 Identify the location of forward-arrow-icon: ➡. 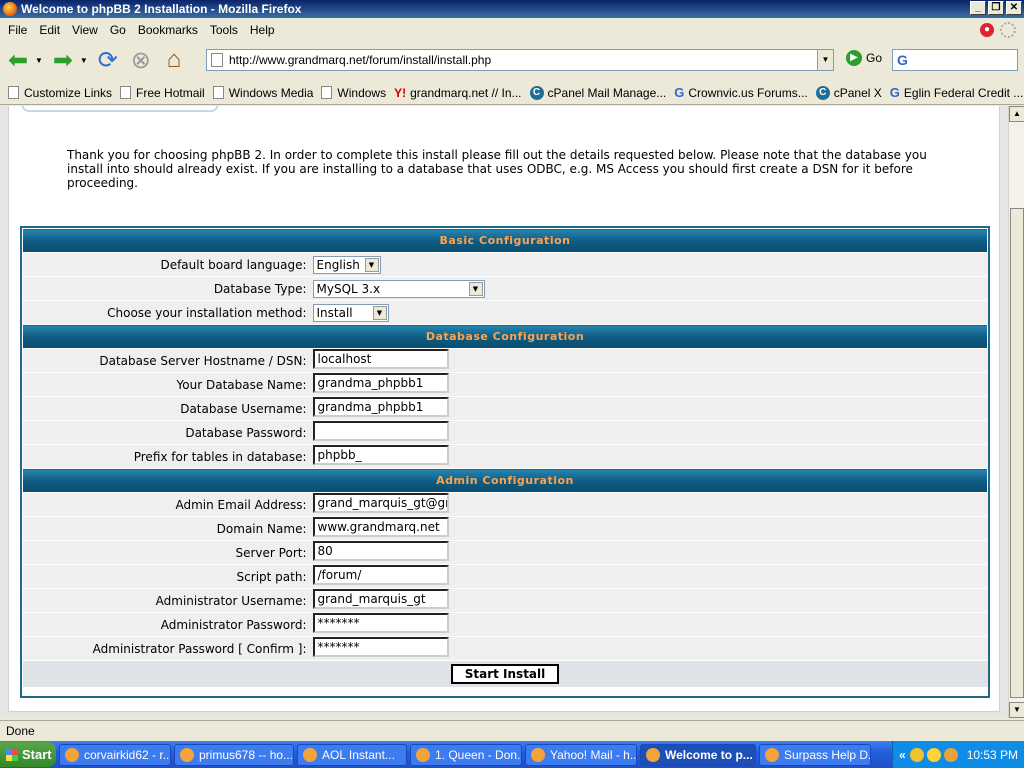
(63, 60).